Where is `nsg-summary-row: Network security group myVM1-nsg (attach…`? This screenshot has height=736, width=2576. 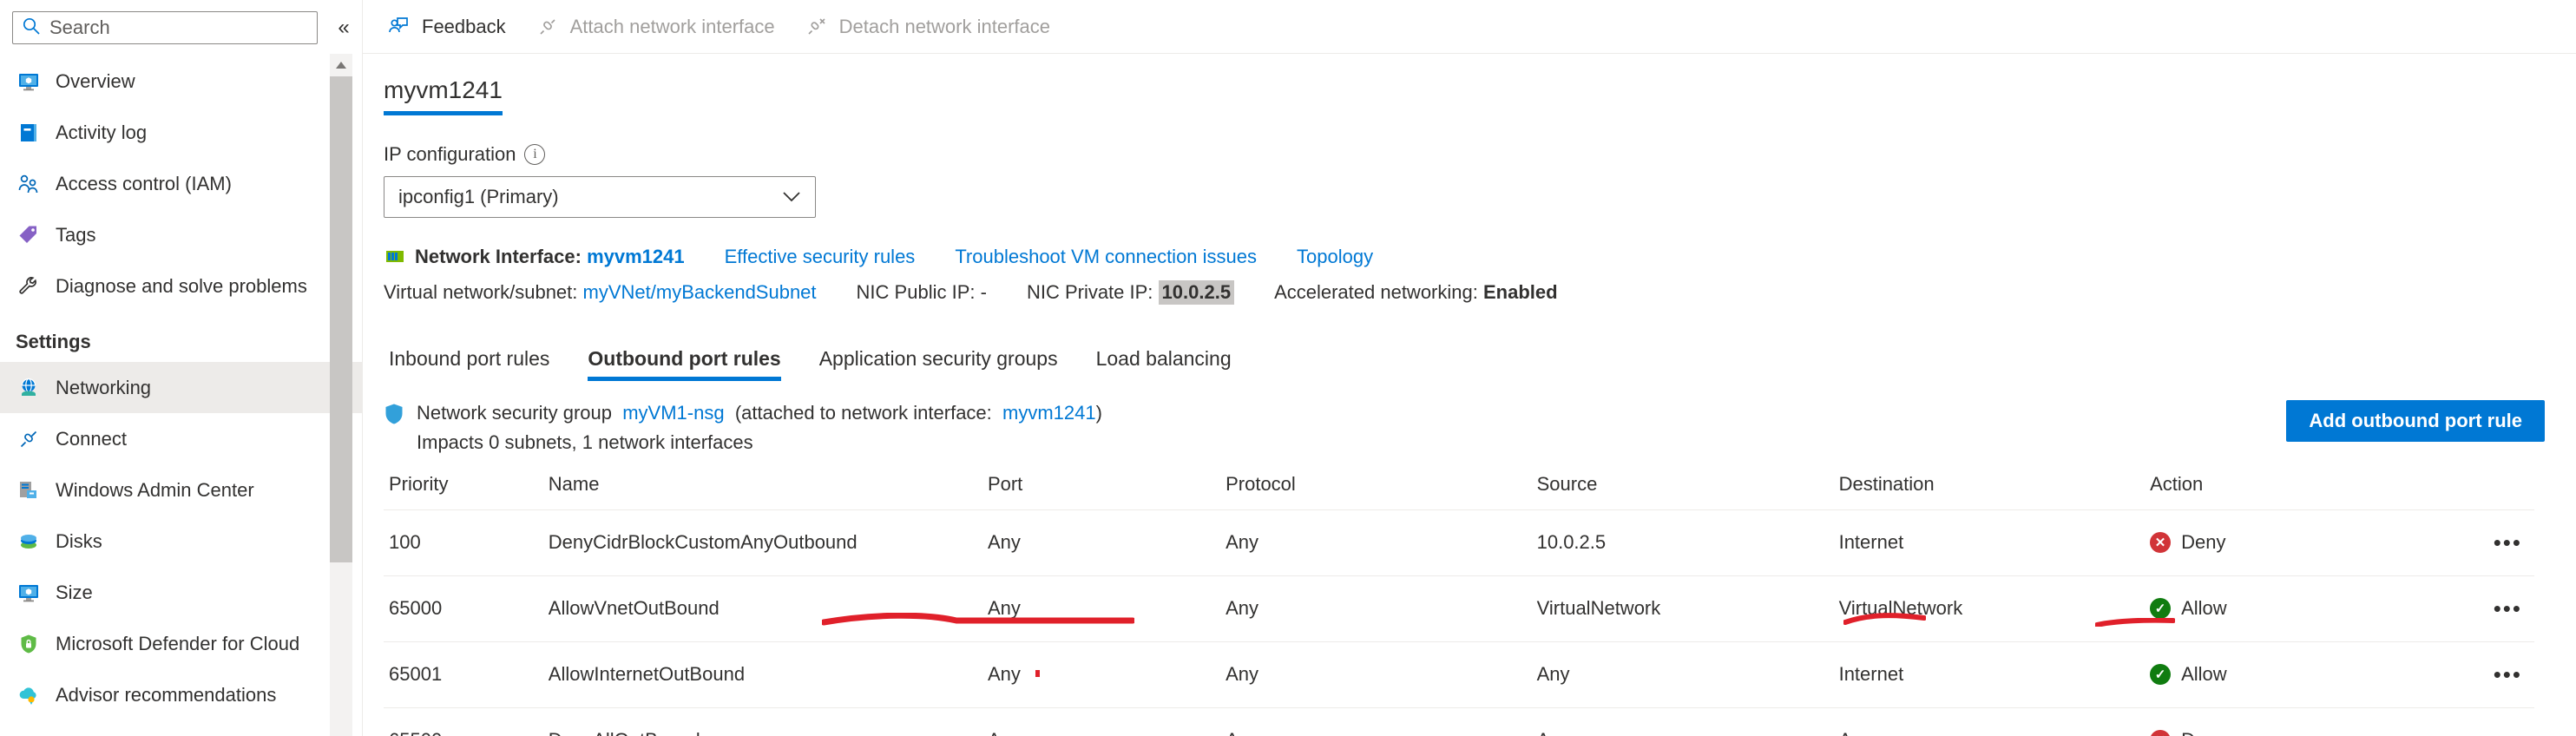 nsg-summary-row: Network security group myVM1-nsg (attach… is located at coordinates (1480, 427).